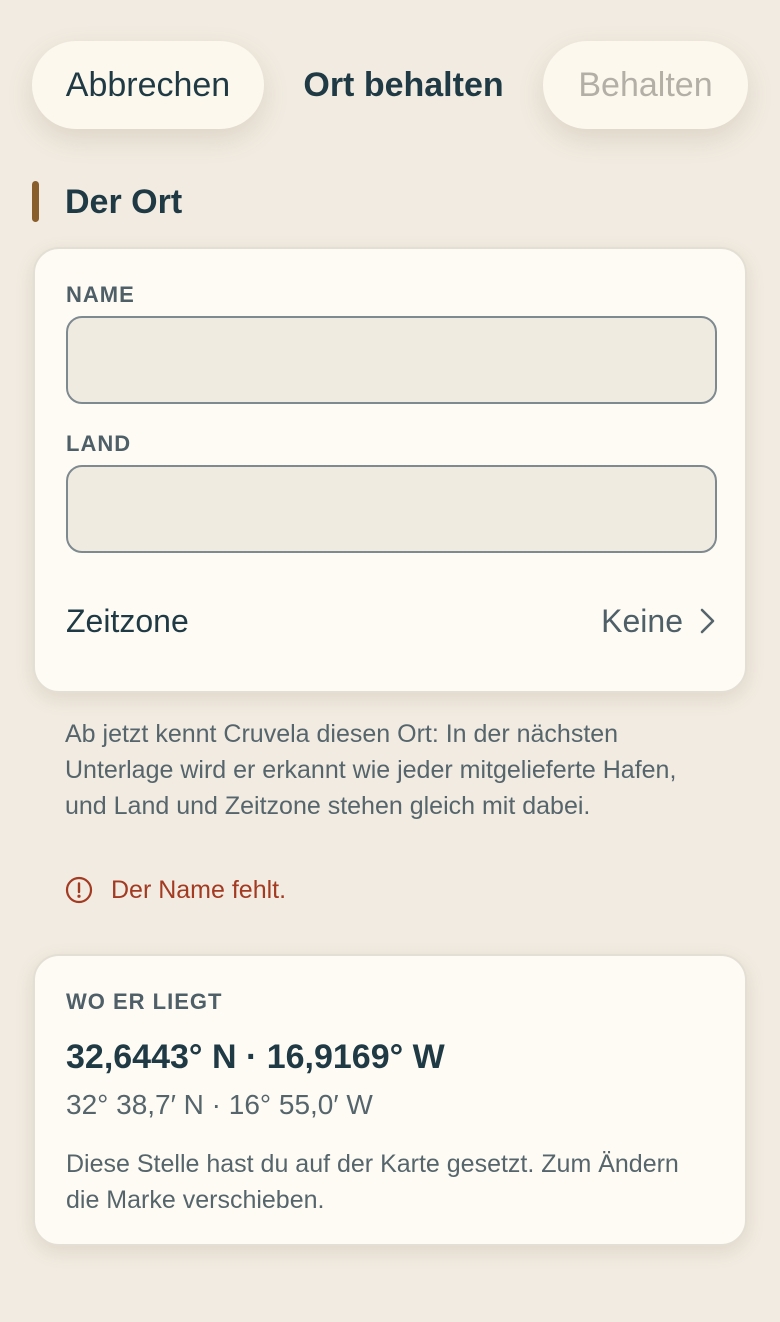 The width and height of the screenshot is (780, 1322). Describe the element at coordinates (127, 620) in the screenshot. I see `timezone-label: Zeitzone` at that location.